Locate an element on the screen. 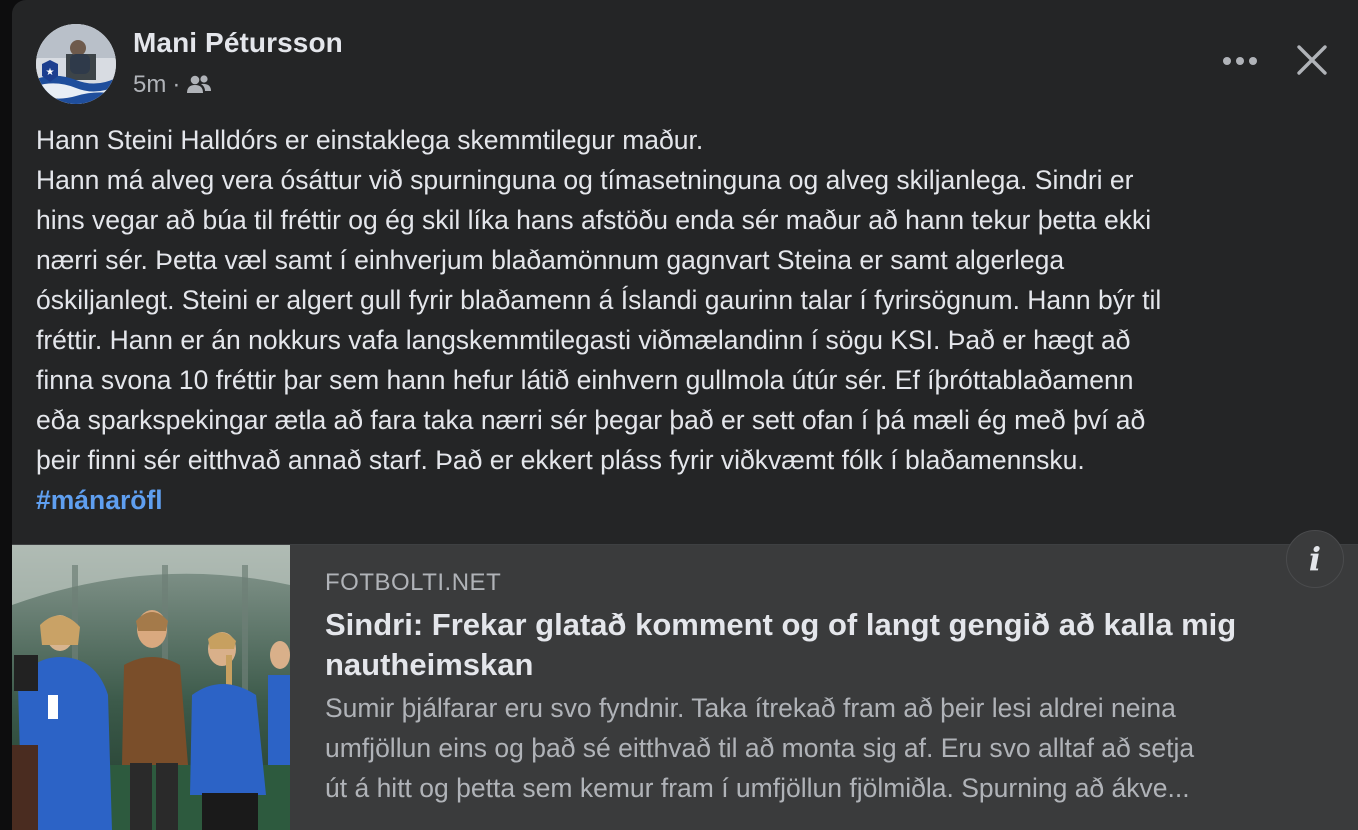  author-name: Mani Pétursson is located at coordinates (238, 43).